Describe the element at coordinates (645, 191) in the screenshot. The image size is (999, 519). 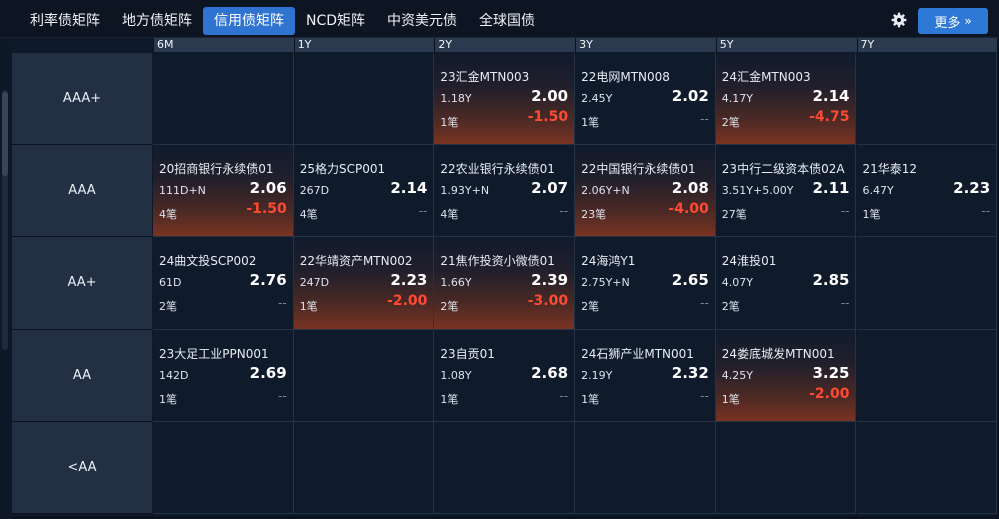
I see `bond-cell: 22中国银行永续债01 2.06Y+N 2.08 23笔 -4.00` at that location.